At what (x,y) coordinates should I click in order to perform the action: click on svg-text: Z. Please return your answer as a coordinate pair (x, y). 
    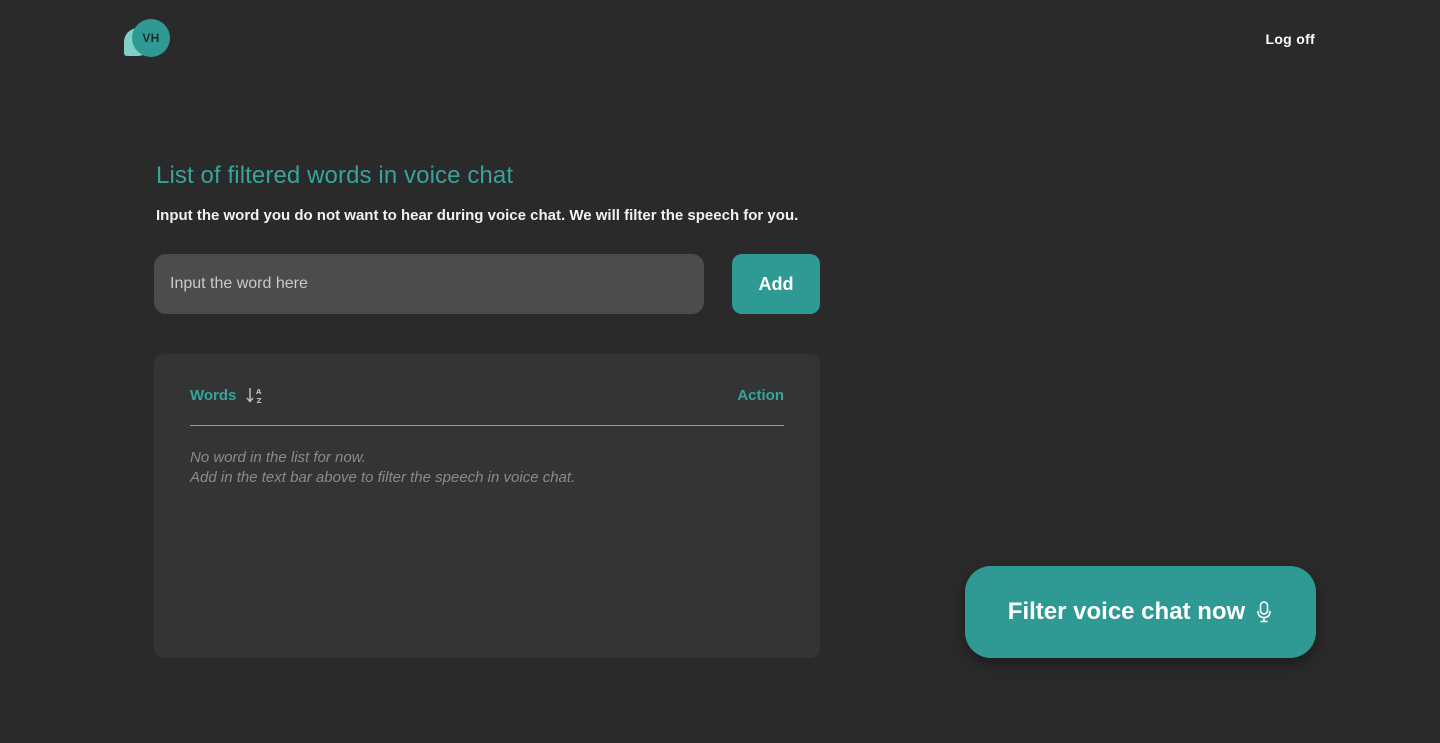
    Looking at the image, I should click on (259, 400).